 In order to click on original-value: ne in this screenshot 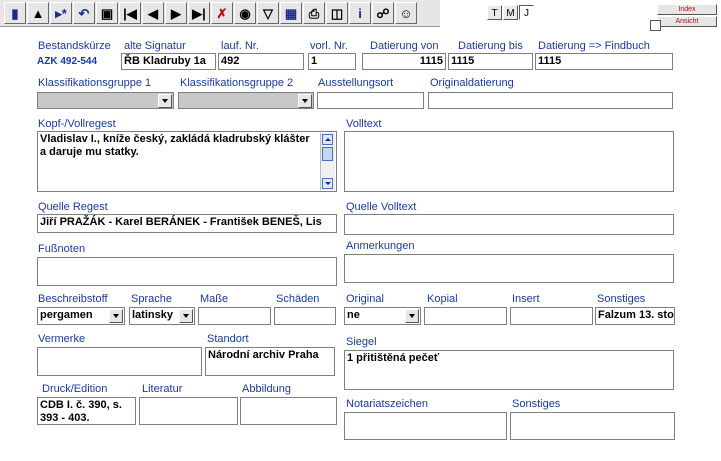, I will do `click(353, 315)`.